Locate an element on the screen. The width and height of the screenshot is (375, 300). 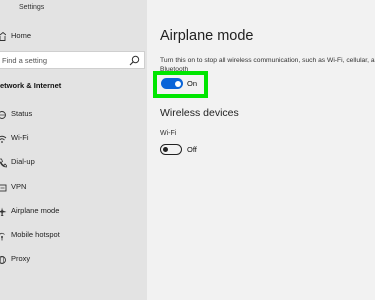
sidebar-item-label: Proxy is located at coordinates (21, 259).